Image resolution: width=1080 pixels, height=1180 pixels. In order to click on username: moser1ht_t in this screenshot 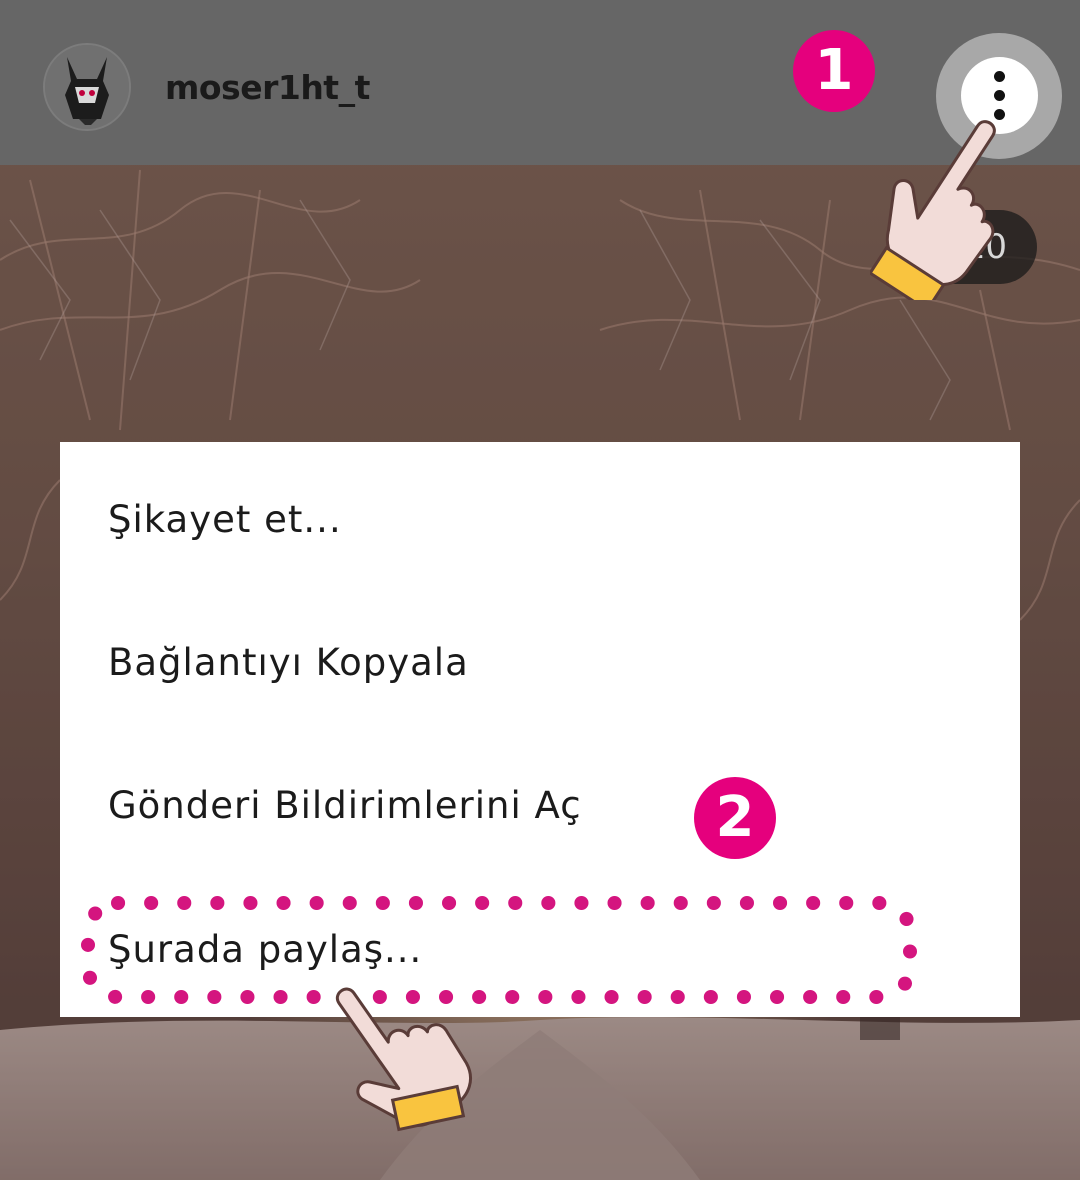, I will do `click(267, 87)`.